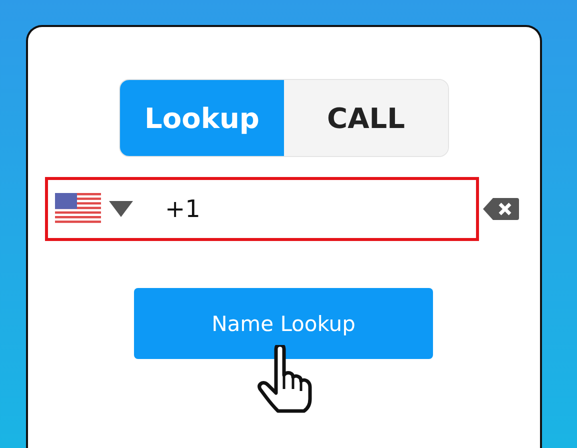 The image size is (577, 448). Describe the element at coordinates (366, 118) in the screenshot. I see `tab: CALL` at that location.